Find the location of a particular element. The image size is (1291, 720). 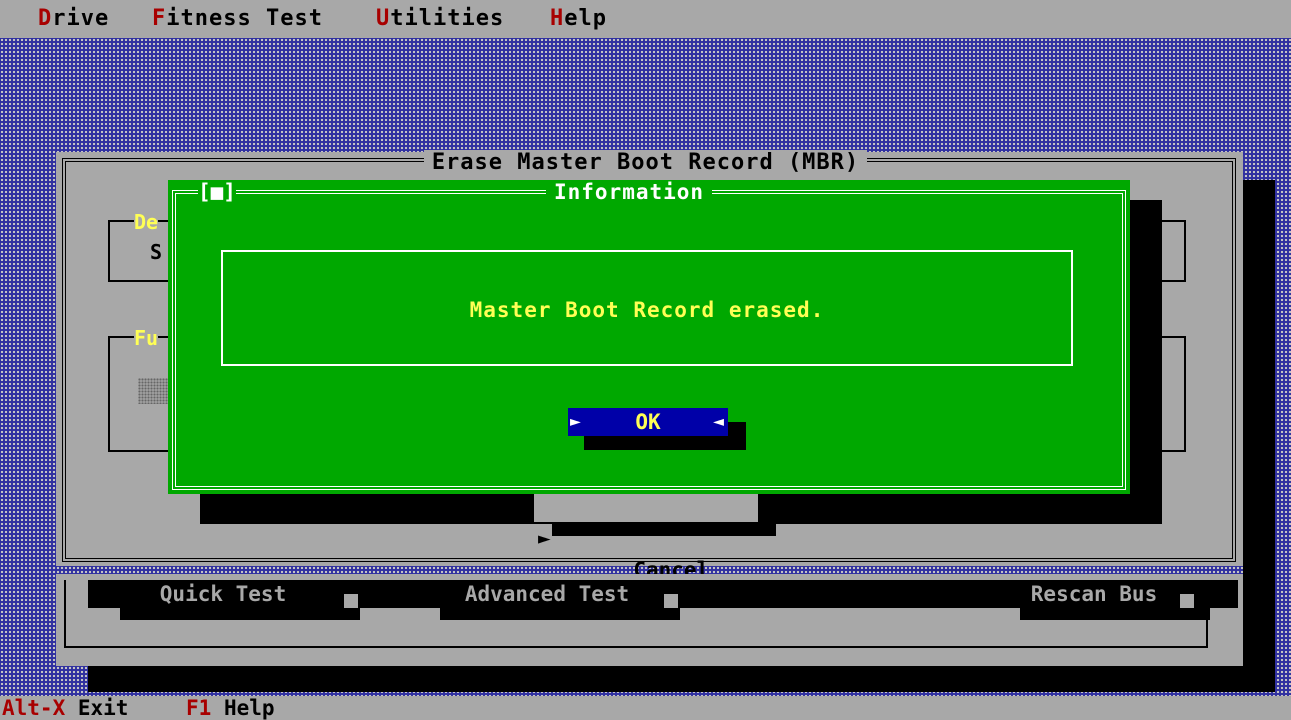

progress-bar-fragment-left is located at coordinates (153, 391).